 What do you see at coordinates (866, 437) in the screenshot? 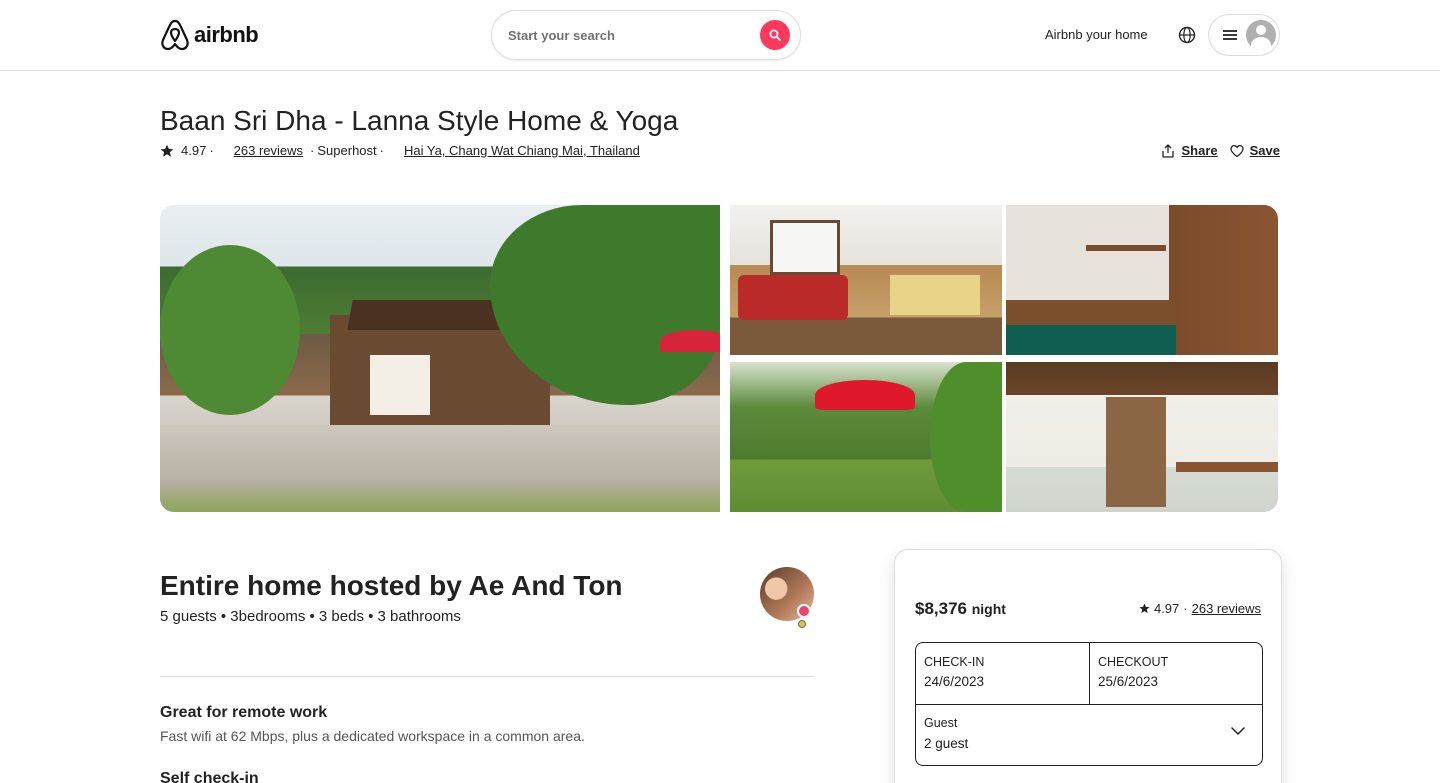
I see `photo-garden-umbrella` at bounding box center [866, 437].